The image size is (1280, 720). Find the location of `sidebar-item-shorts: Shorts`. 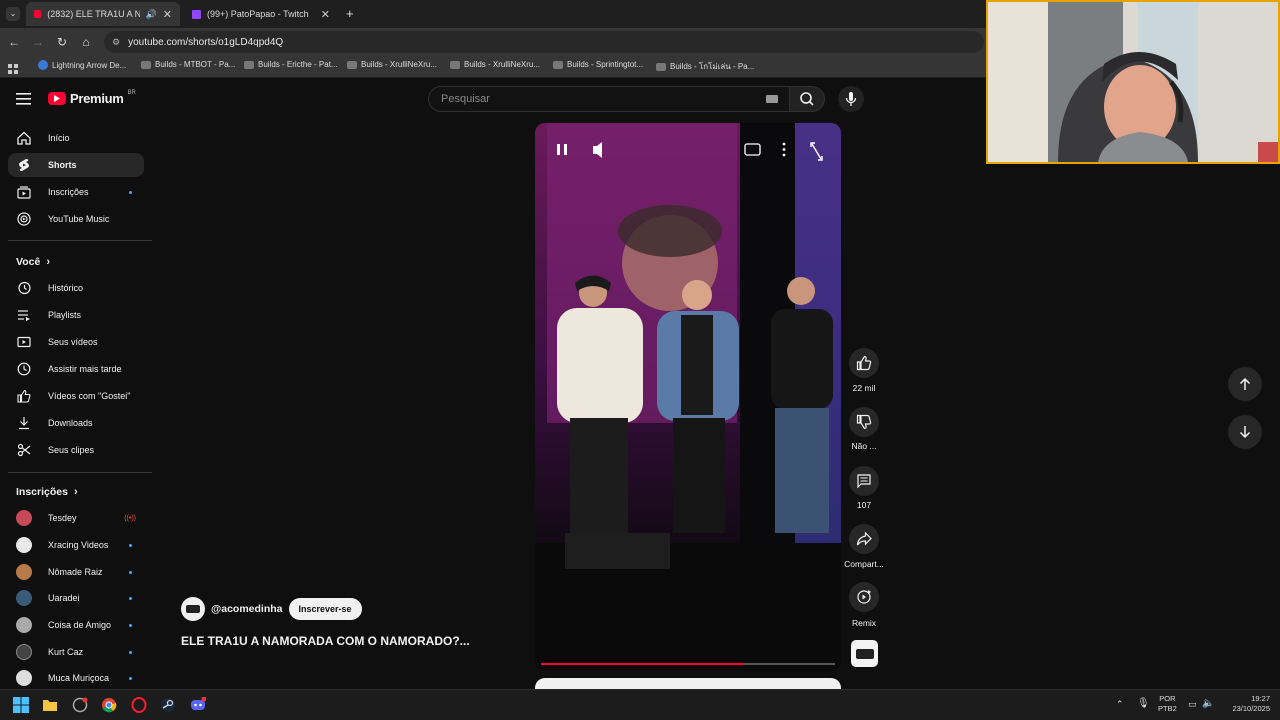

sidebar-item-shorts: Shorts is located at coordinates (76, 165).